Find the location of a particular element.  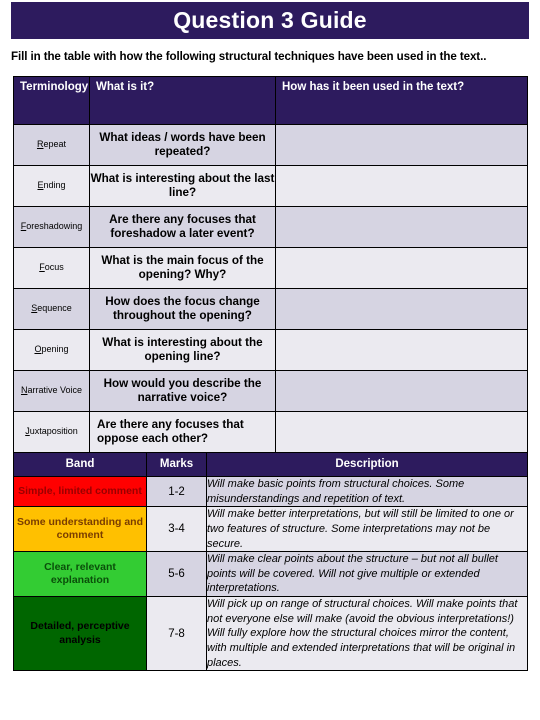

terminology-rest: equence is located at coordinates (54, 308).